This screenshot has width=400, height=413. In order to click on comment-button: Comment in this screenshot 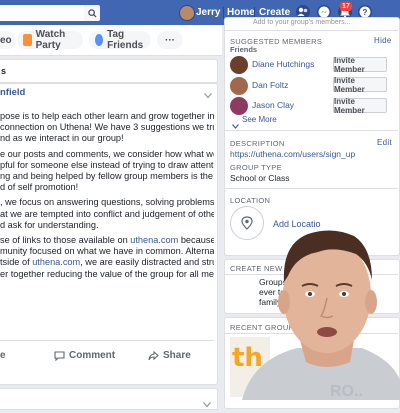, I will do `click(84, 355)`.